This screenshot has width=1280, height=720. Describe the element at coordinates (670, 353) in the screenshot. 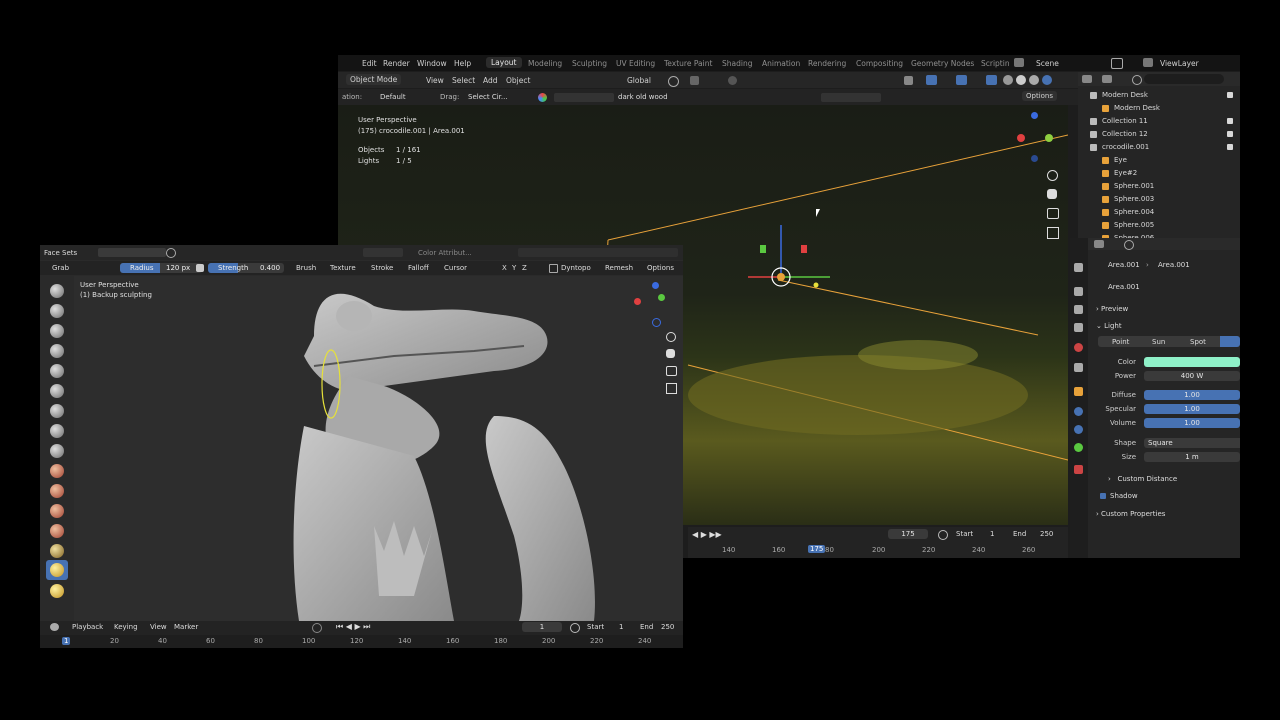

I see `pan-hand-icon` at that location.